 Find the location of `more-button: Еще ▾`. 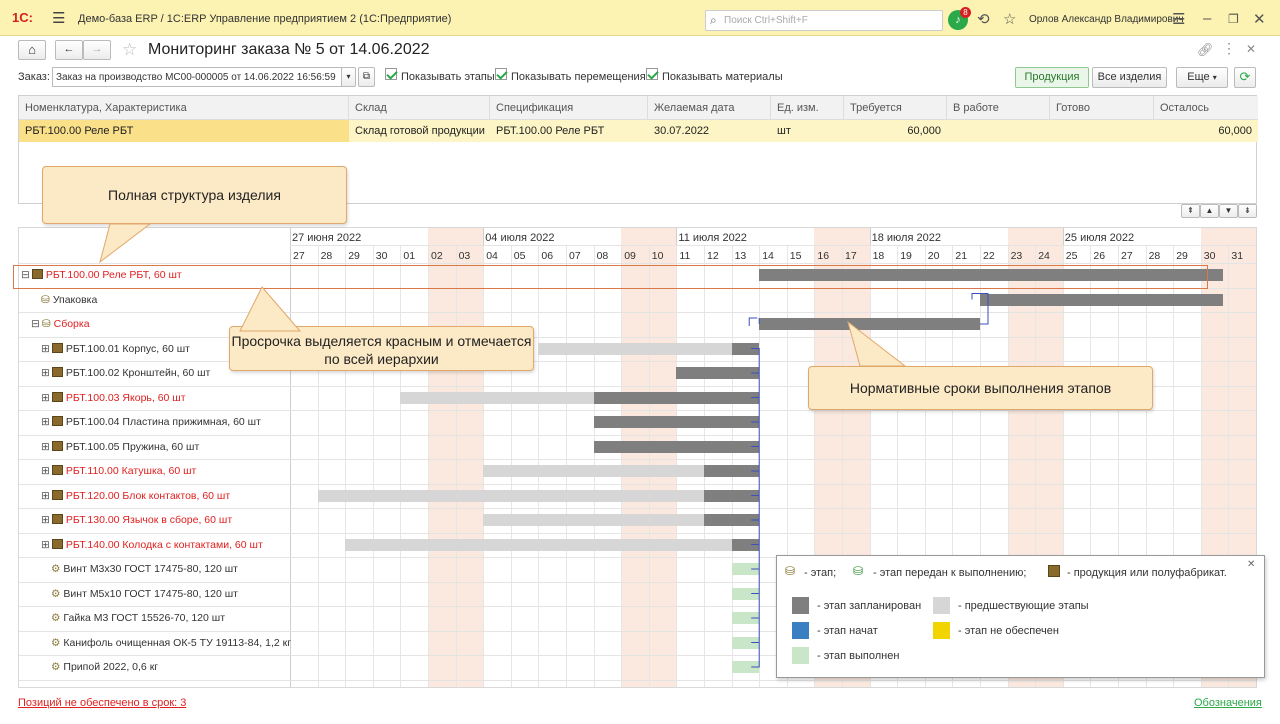

more-button: Еще ▾ is located at coordinates (1202, 77).